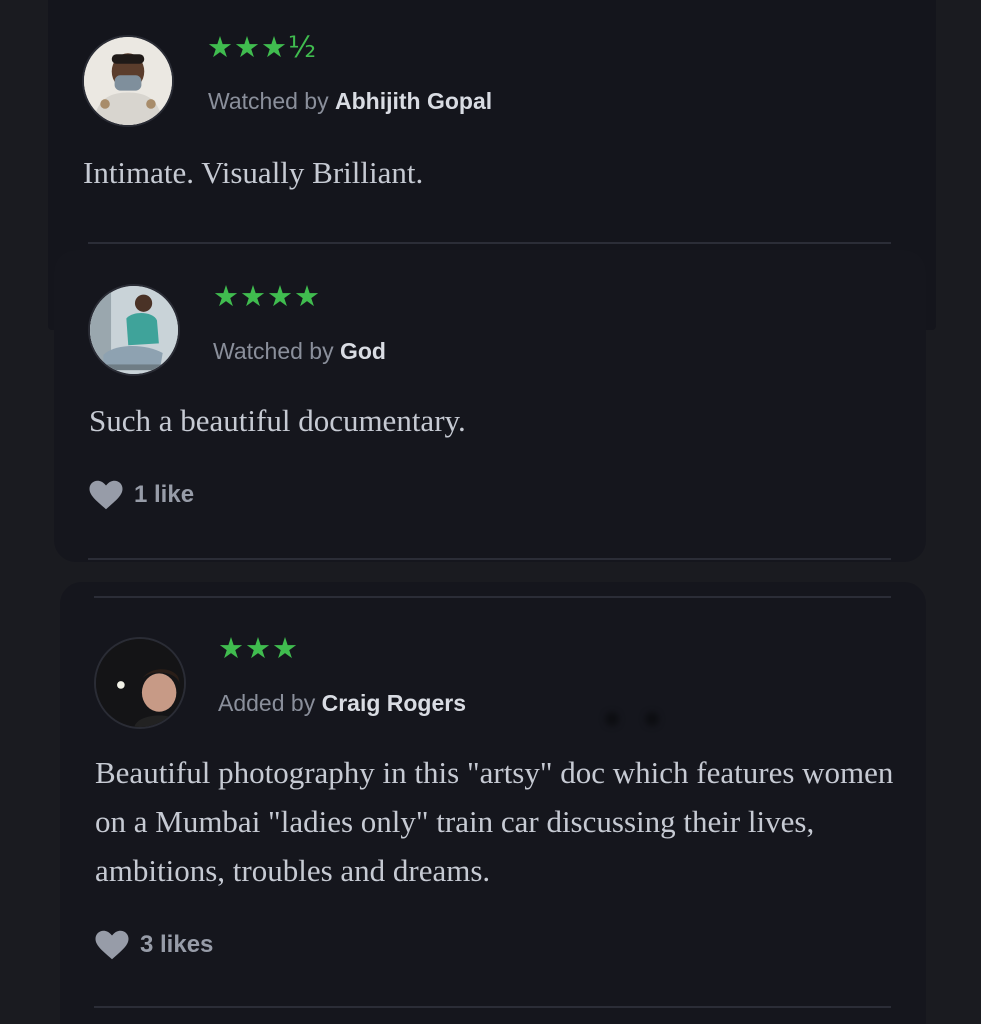  What do you see at coordinates (394, 703) in the screenshot?
I see `username-link: Craig Rogers` at bounding box center [394, 703].